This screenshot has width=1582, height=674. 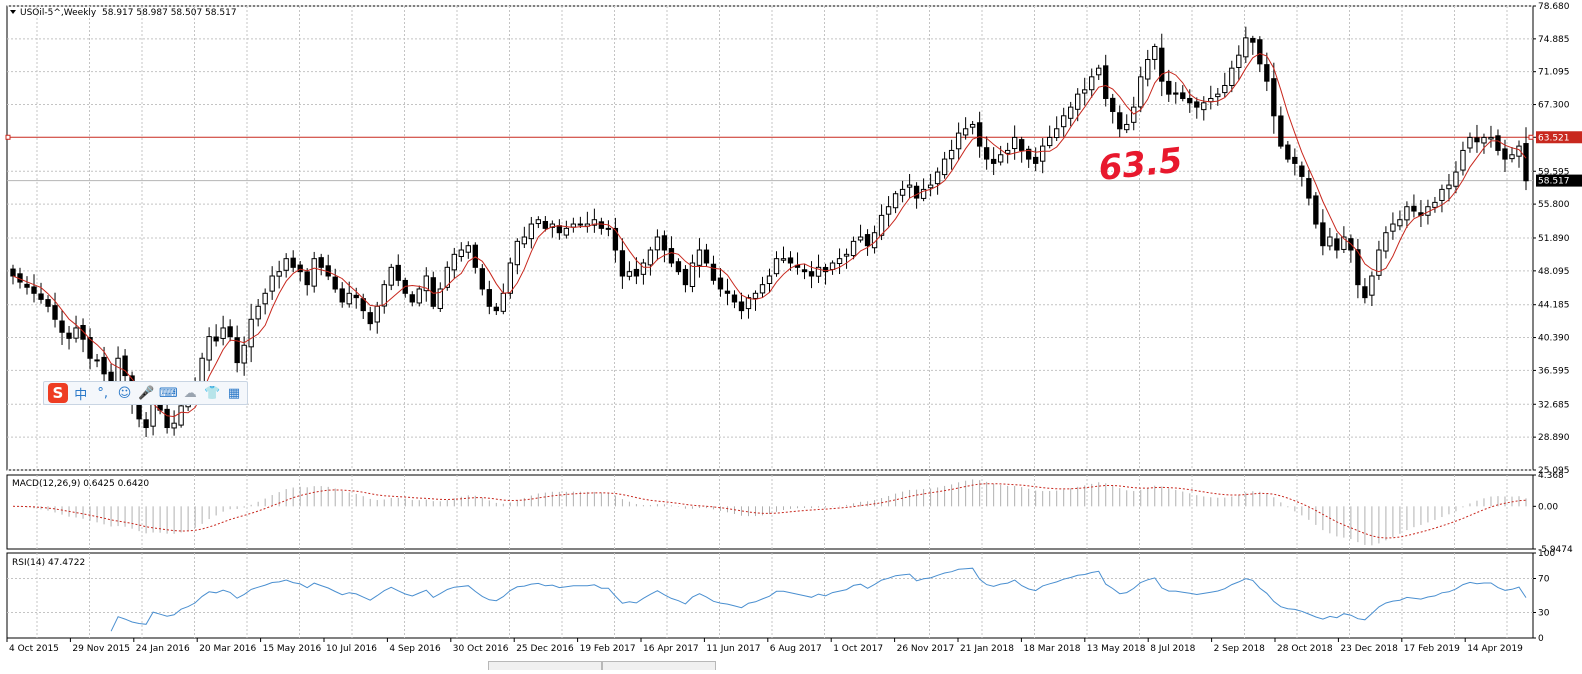 I want to click on macd-tick-label: 0.00, so click(x=1548, y=507).